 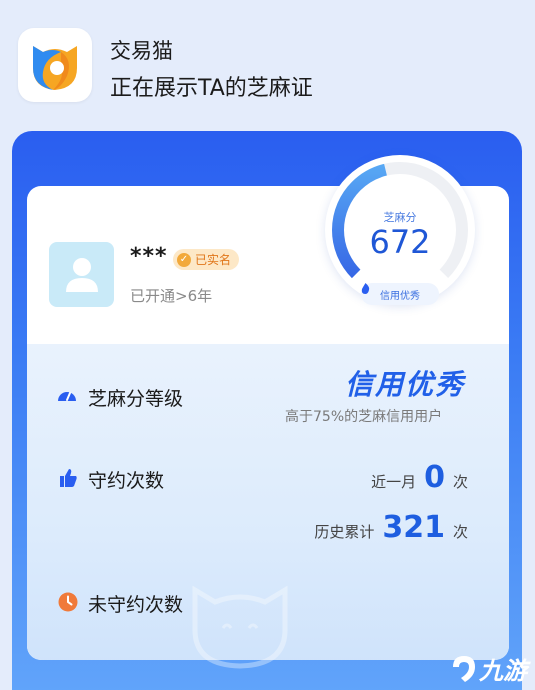 I want to click on site-watermark: 九游, so click(x=489, y=668).